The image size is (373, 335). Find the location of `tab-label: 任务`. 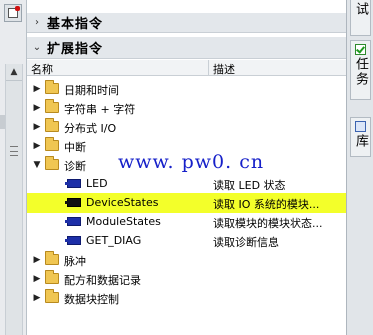

tab-label: 任务 is located at coordinates (360, 72).